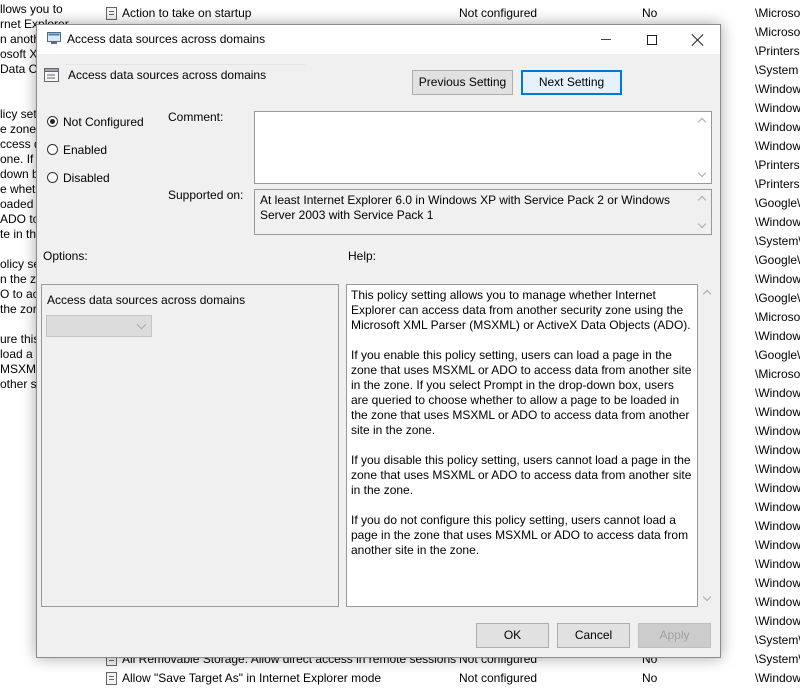 This screenshot has width=800, height=690. I want to click on bg-desc-line: e zone, so click(18, 129).